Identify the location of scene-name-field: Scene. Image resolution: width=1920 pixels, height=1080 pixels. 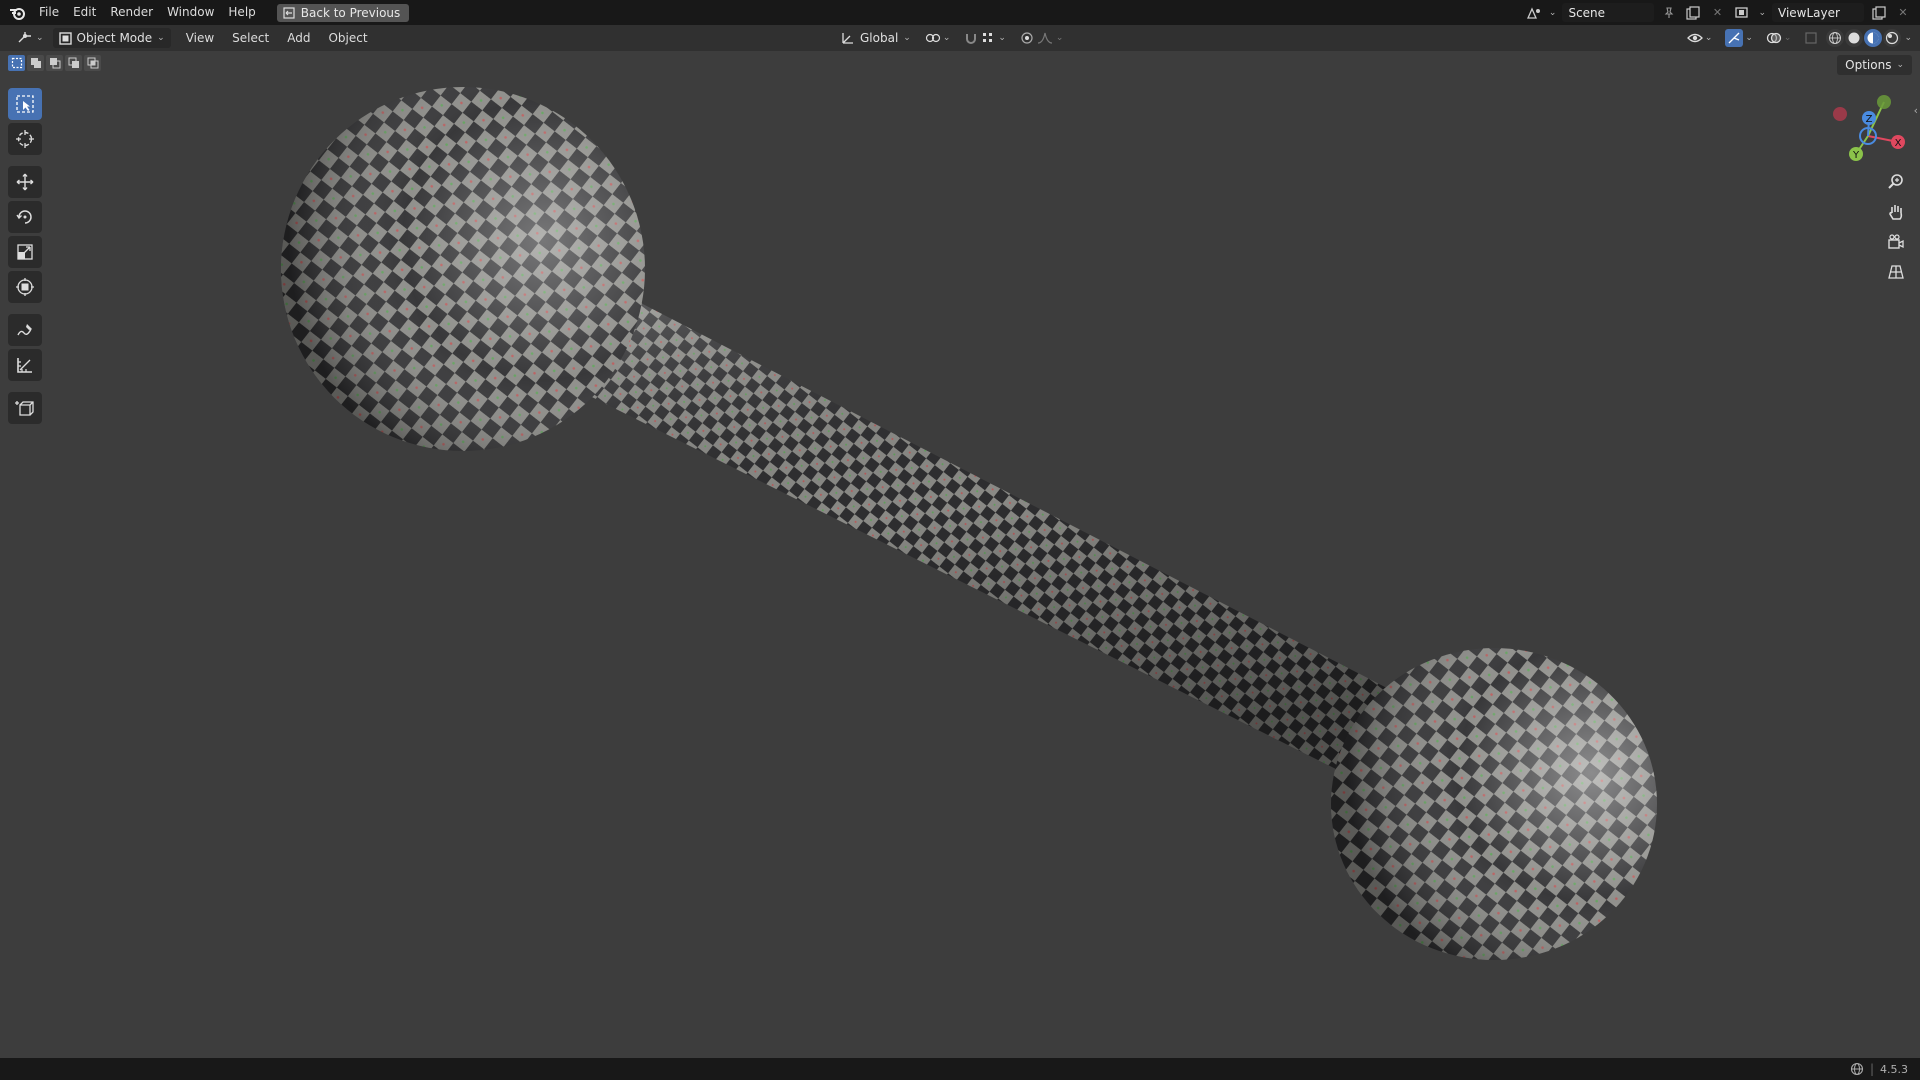
(1608, 12).